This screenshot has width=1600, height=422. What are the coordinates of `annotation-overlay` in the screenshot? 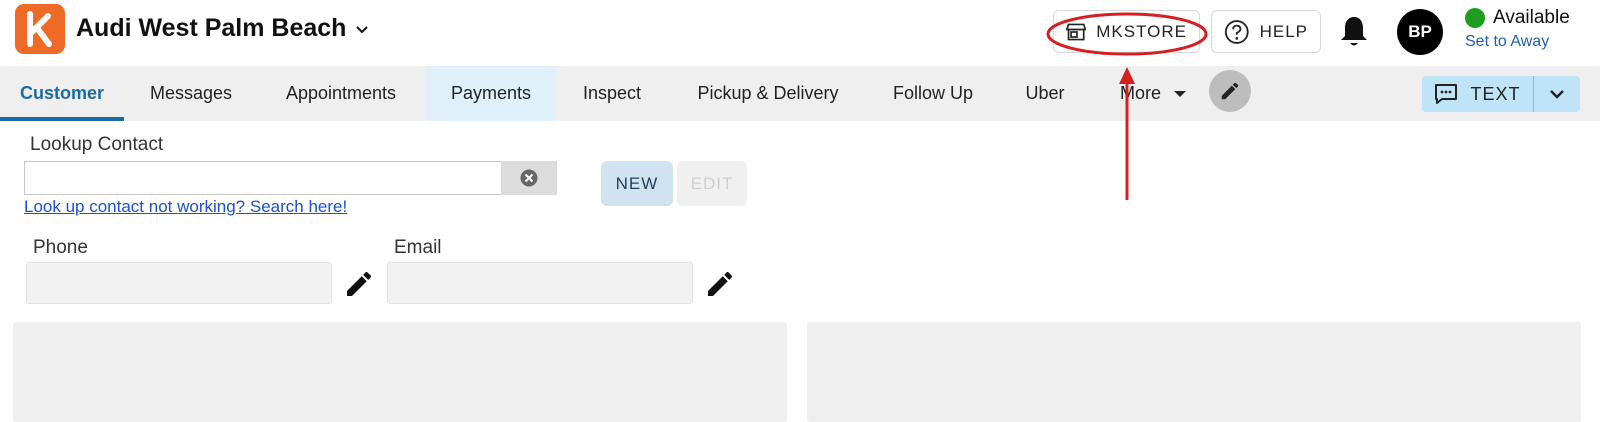 It's located at (1127, 106).